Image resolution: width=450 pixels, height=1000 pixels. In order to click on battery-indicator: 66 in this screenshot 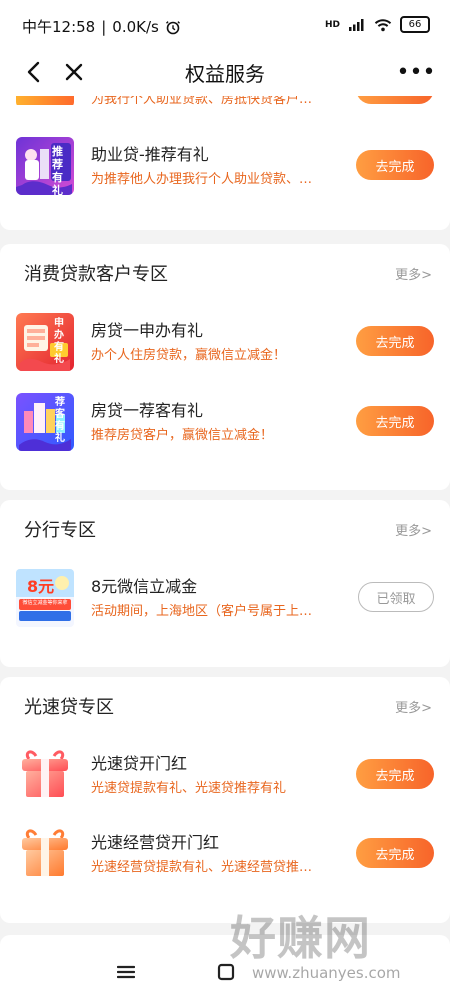, I will do `click(415, 24)`.